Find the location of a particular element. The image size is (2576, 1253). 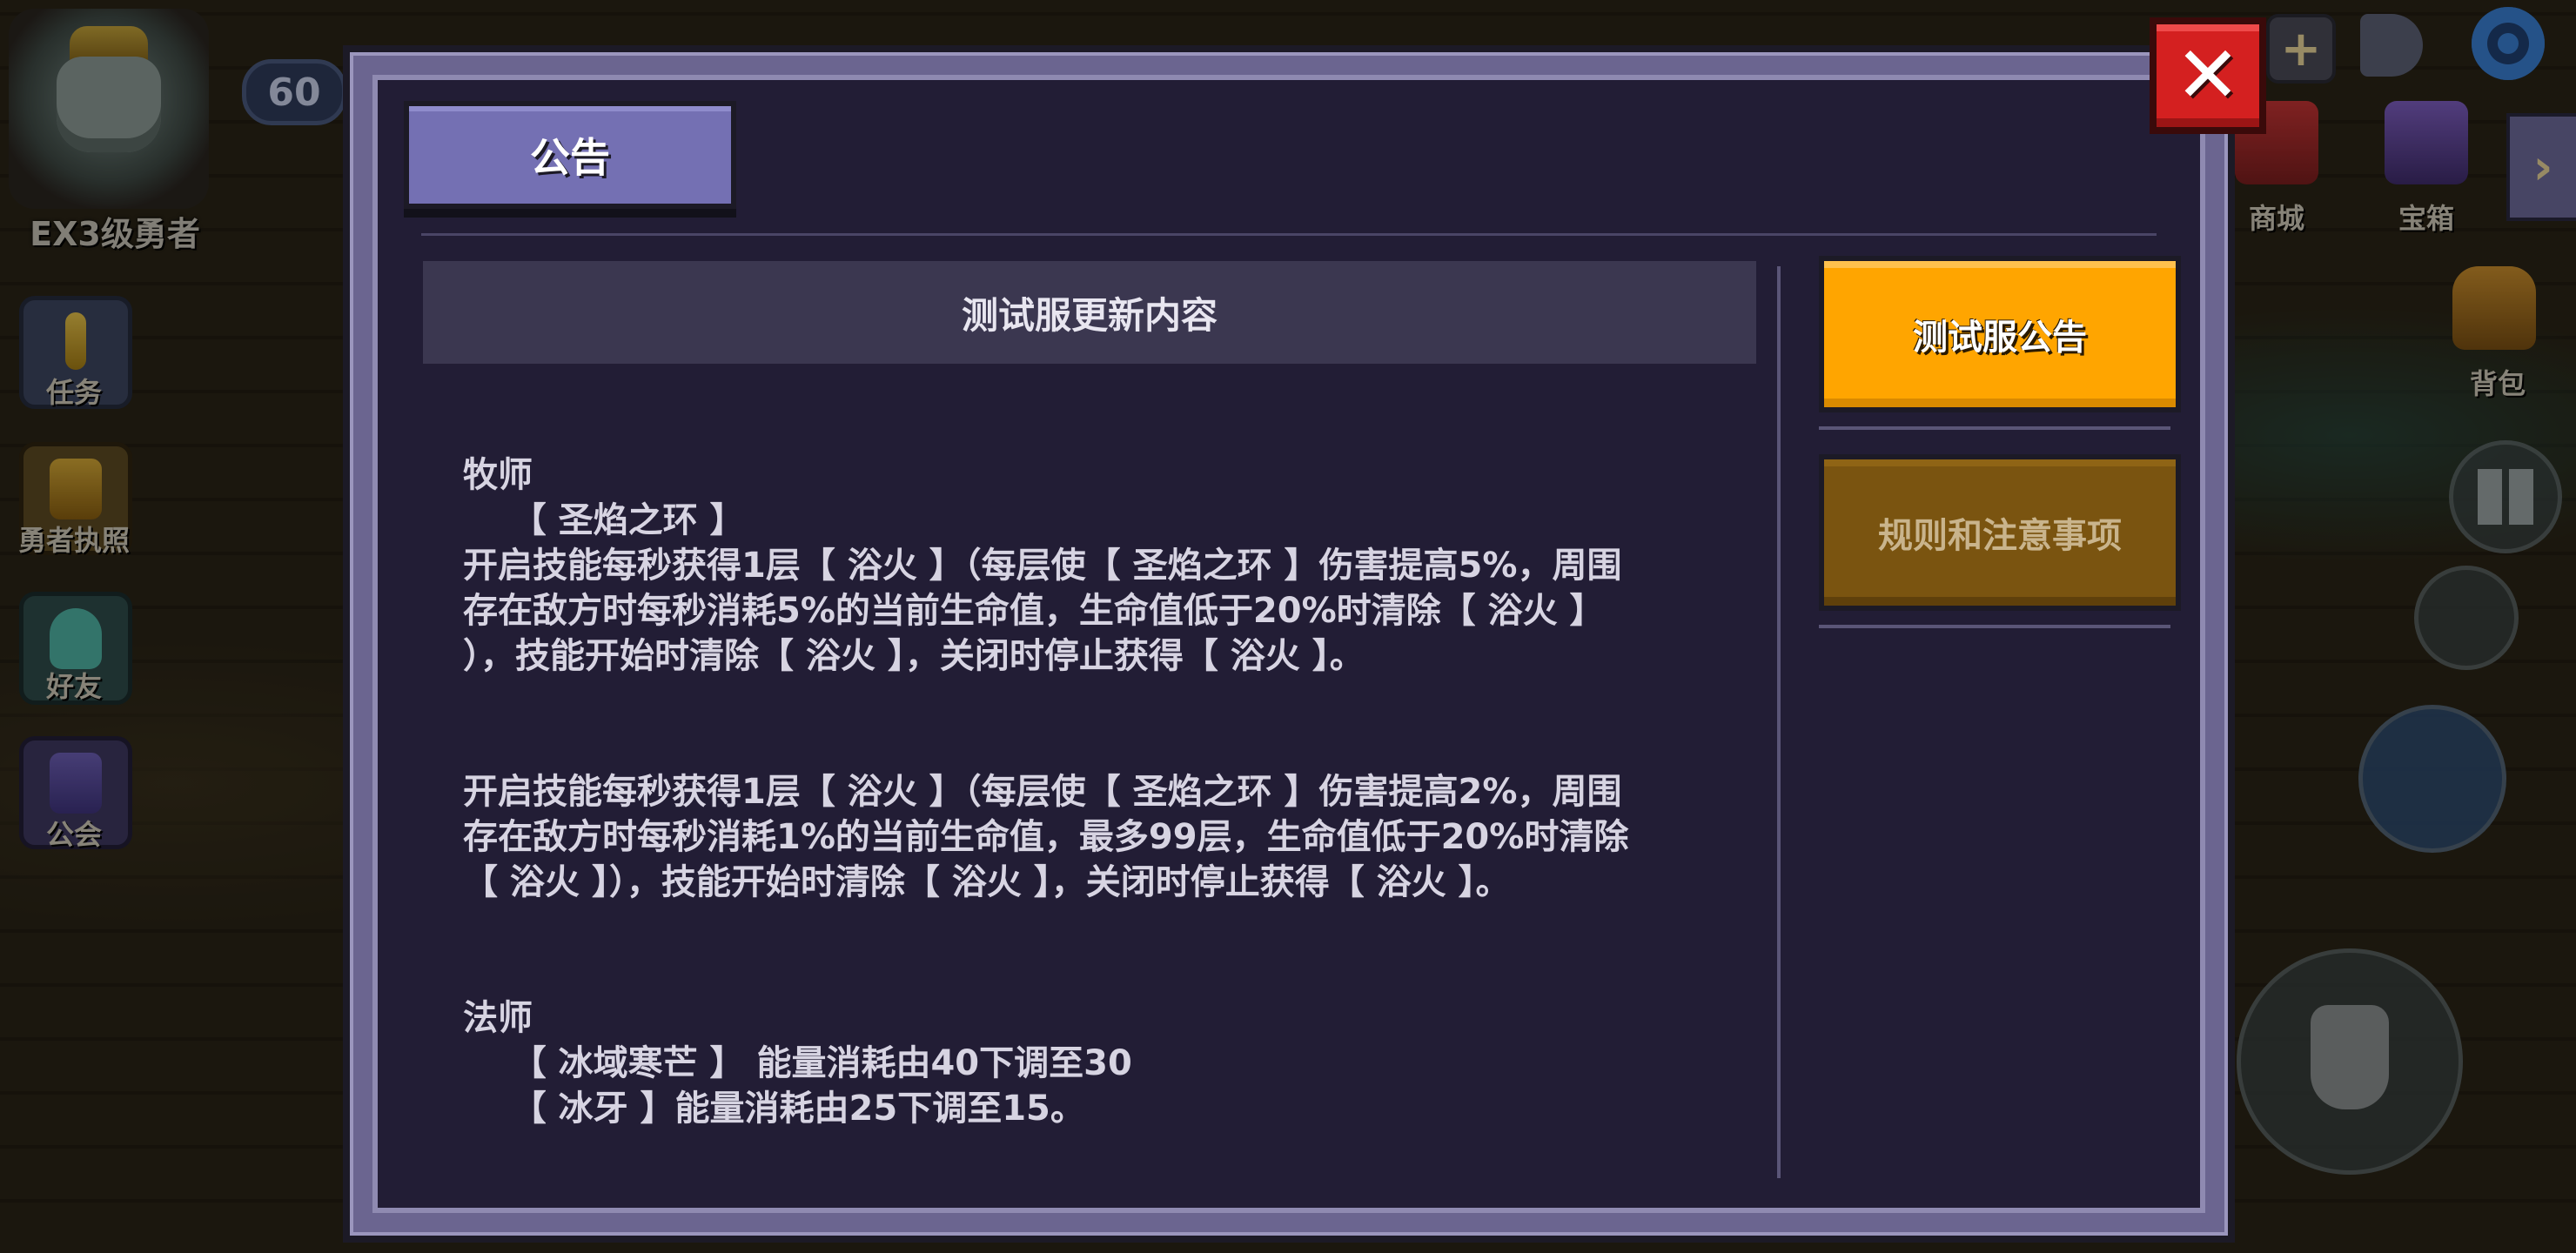

title-divider is located at coordinates (1289, 234).